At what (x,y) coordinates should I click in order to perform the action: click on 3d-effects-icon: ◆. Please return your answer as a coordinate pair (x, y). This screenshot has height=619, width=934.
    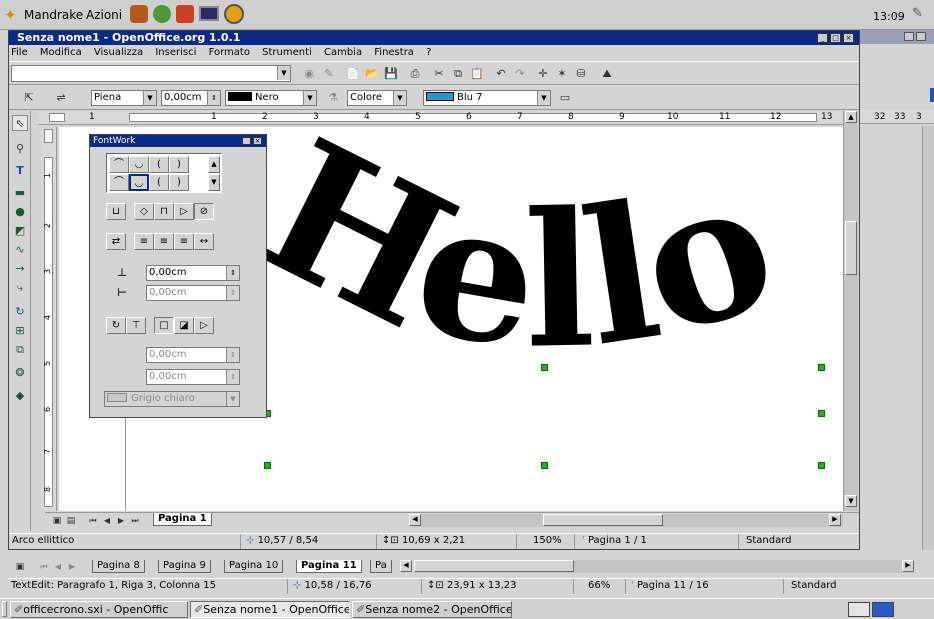
    Looking at the image, I should click on (20, 396).